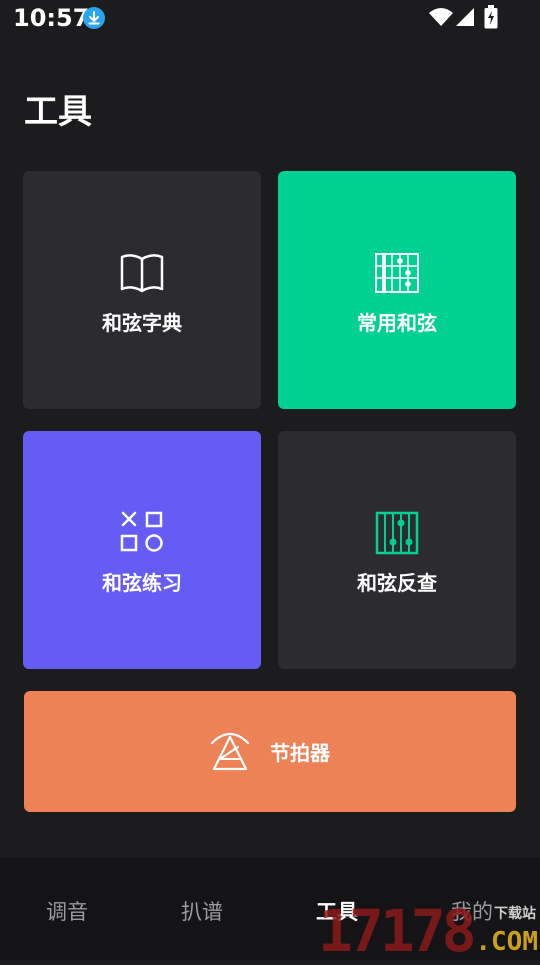  What do you see at coordinates (300, 753) in the screenshot?
I see `metronome-label: 节拍器` at bounding box center [300, 753].